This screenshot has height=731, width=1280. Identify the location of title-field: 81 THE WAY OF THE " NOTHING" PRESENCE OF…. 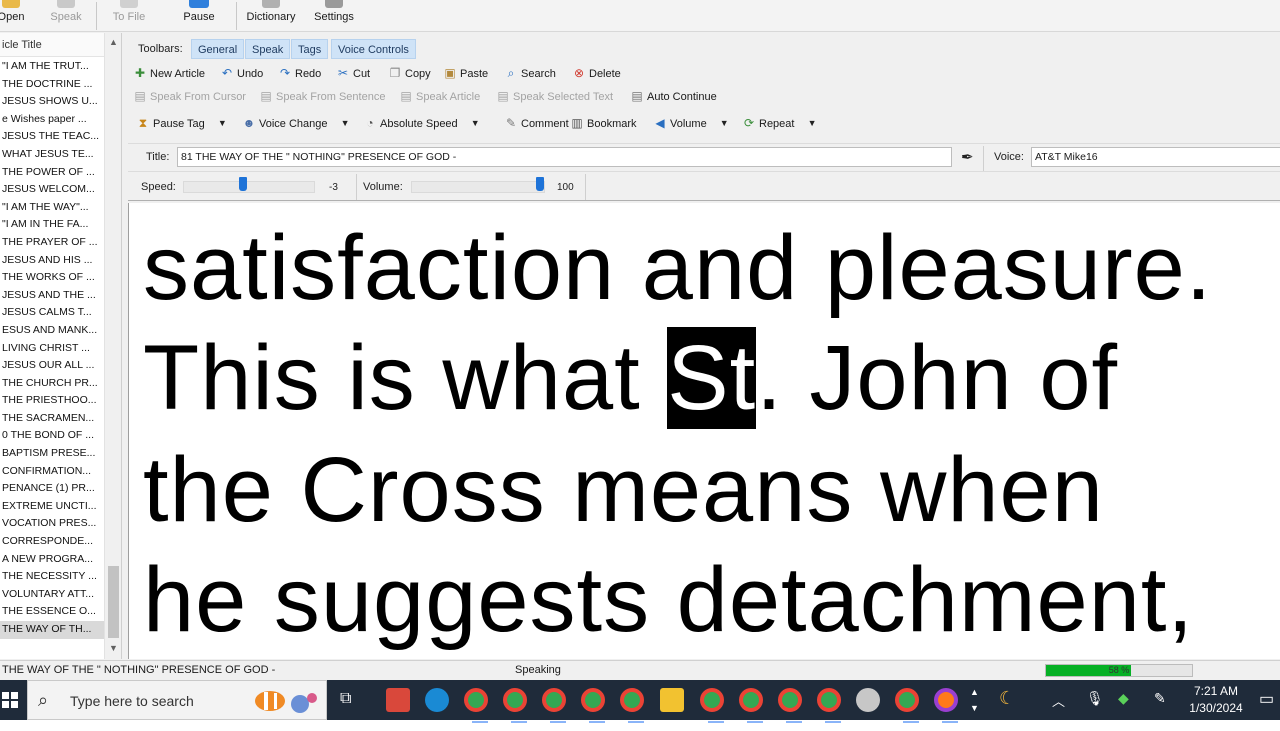
(564, 157).